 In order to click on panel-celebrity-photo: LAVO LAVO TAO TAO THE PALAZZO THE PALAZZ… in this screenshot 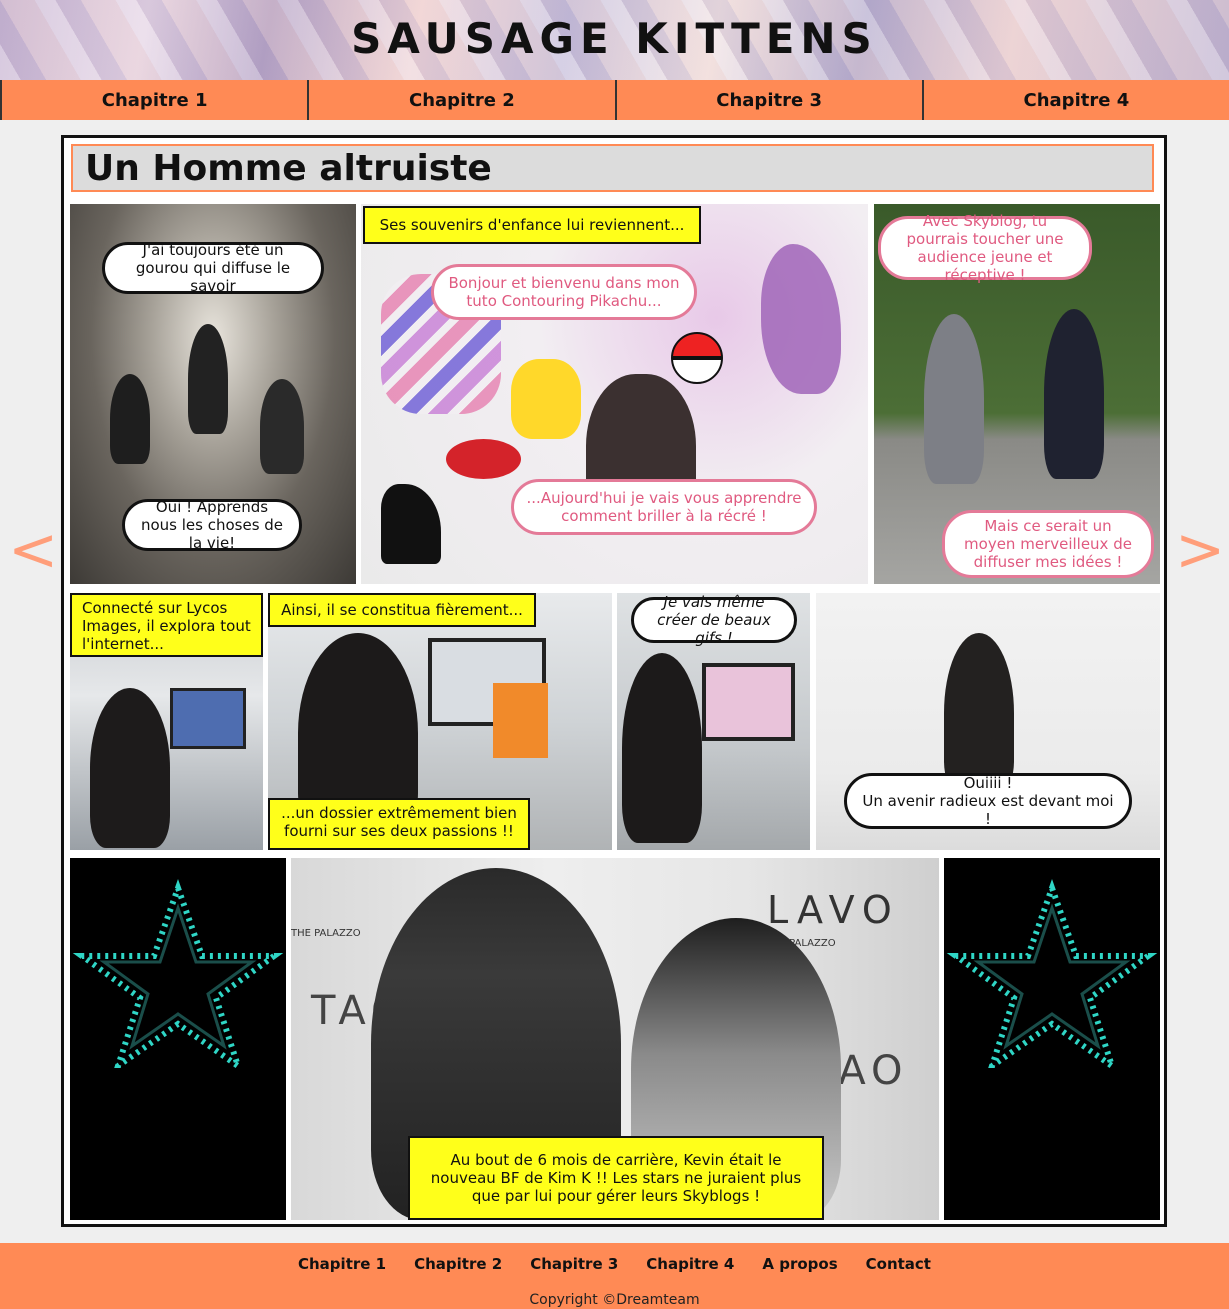, I will do `click(615, 1039)`.